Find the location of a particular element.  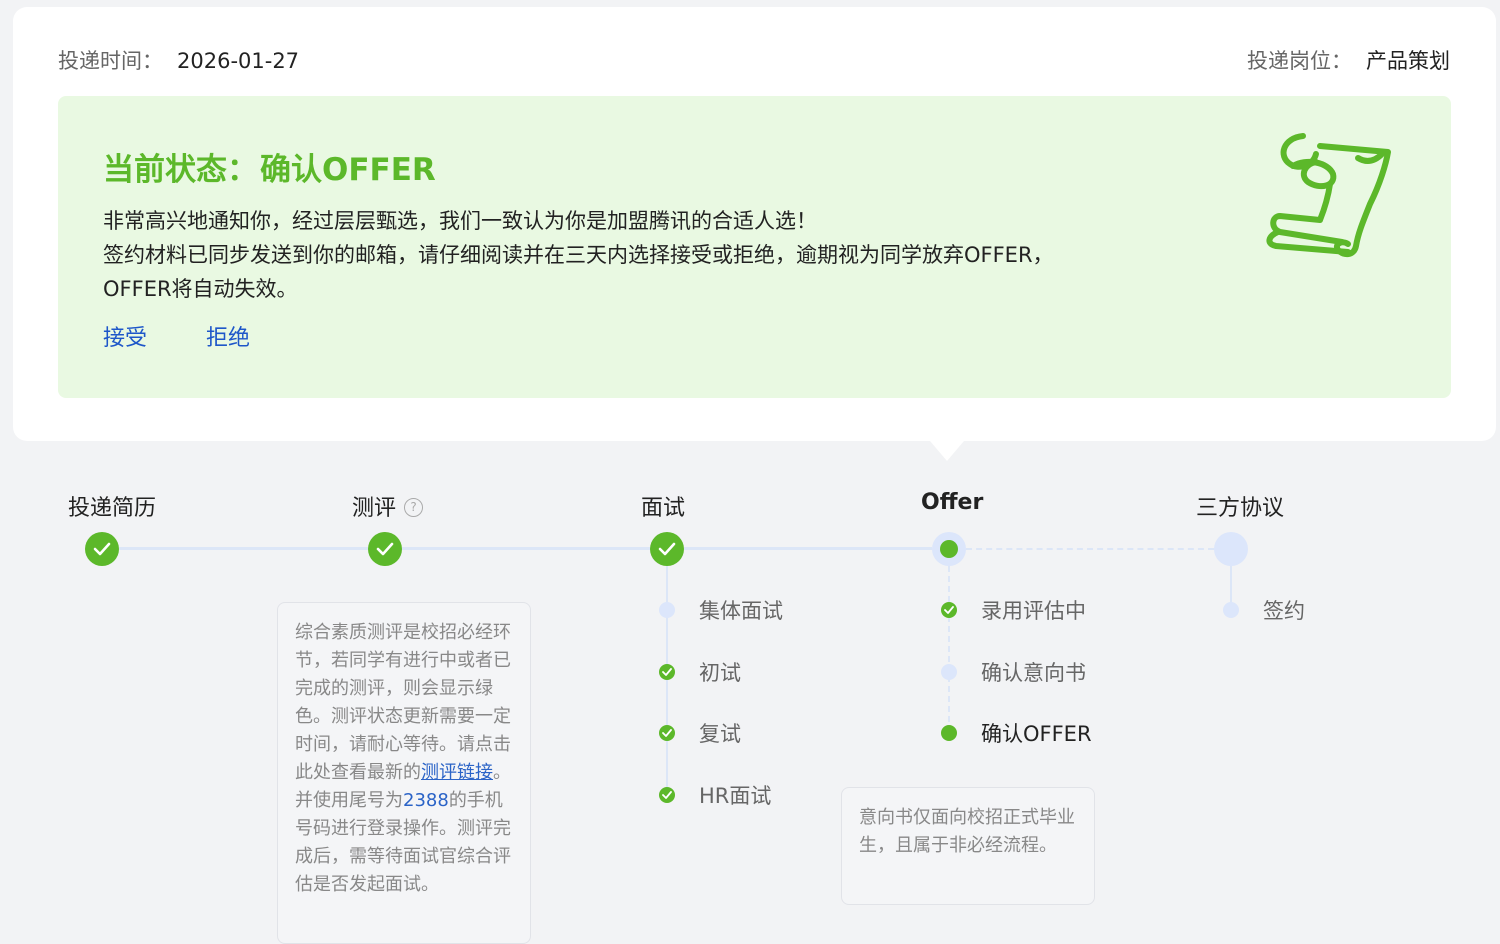

substep-dot-second-interview is located at coordinates (667, 733).